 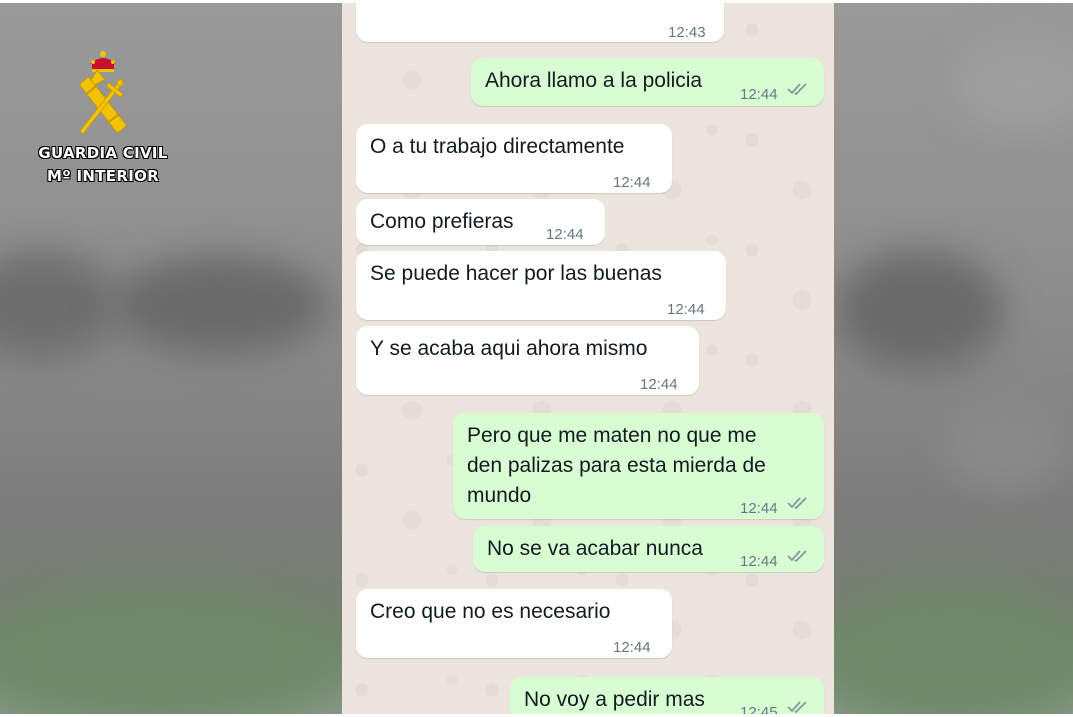 What do you see at coordinates (490, 611) in the screenshot?
I see `message-text: Creo que no es necesario` at bounding box center [490, 611].